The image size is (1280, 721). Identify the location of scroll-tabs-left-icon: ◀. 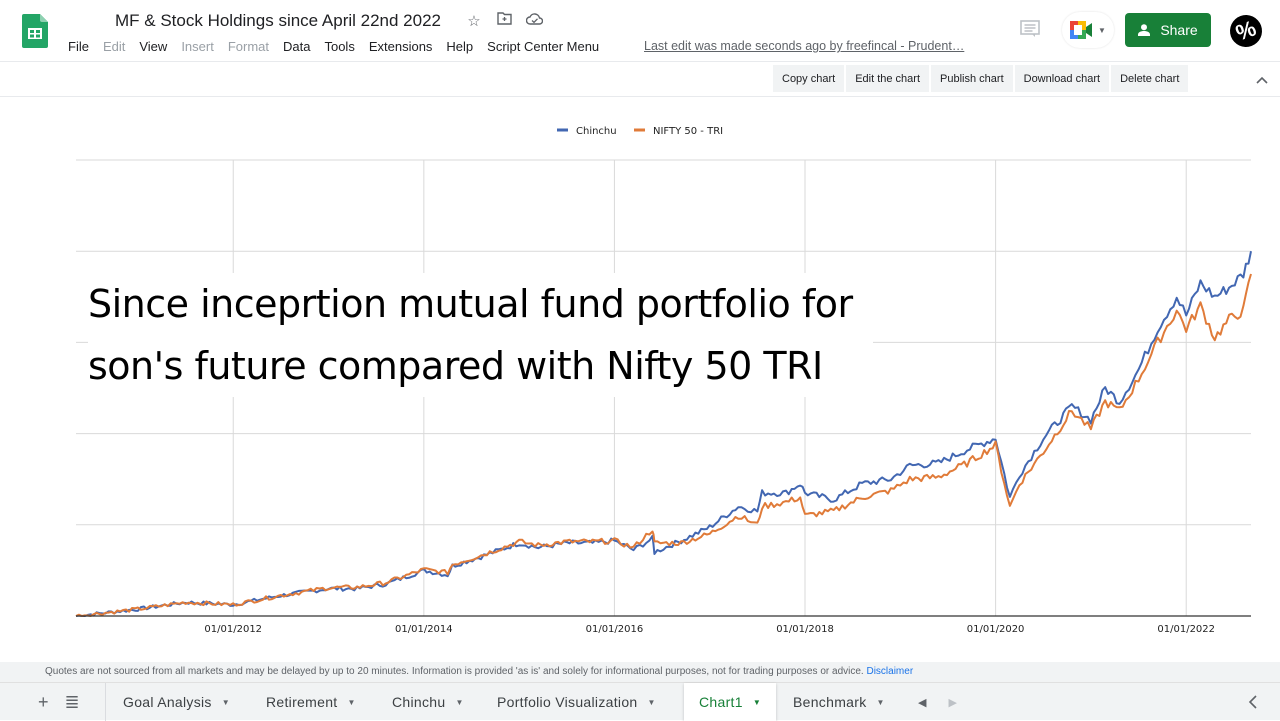
(922, 702).